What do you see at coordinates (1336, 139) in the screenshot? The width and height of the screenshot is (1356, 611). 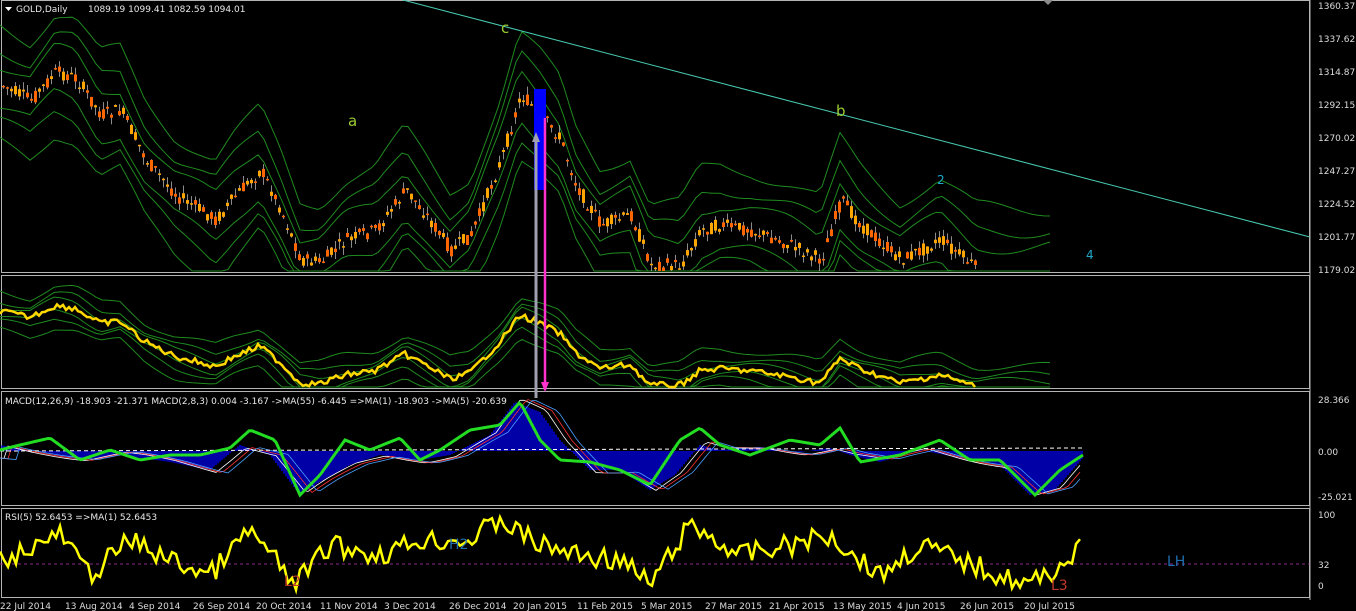 I see `price-tick: 1270.02` at bounding box center [1336, 139].